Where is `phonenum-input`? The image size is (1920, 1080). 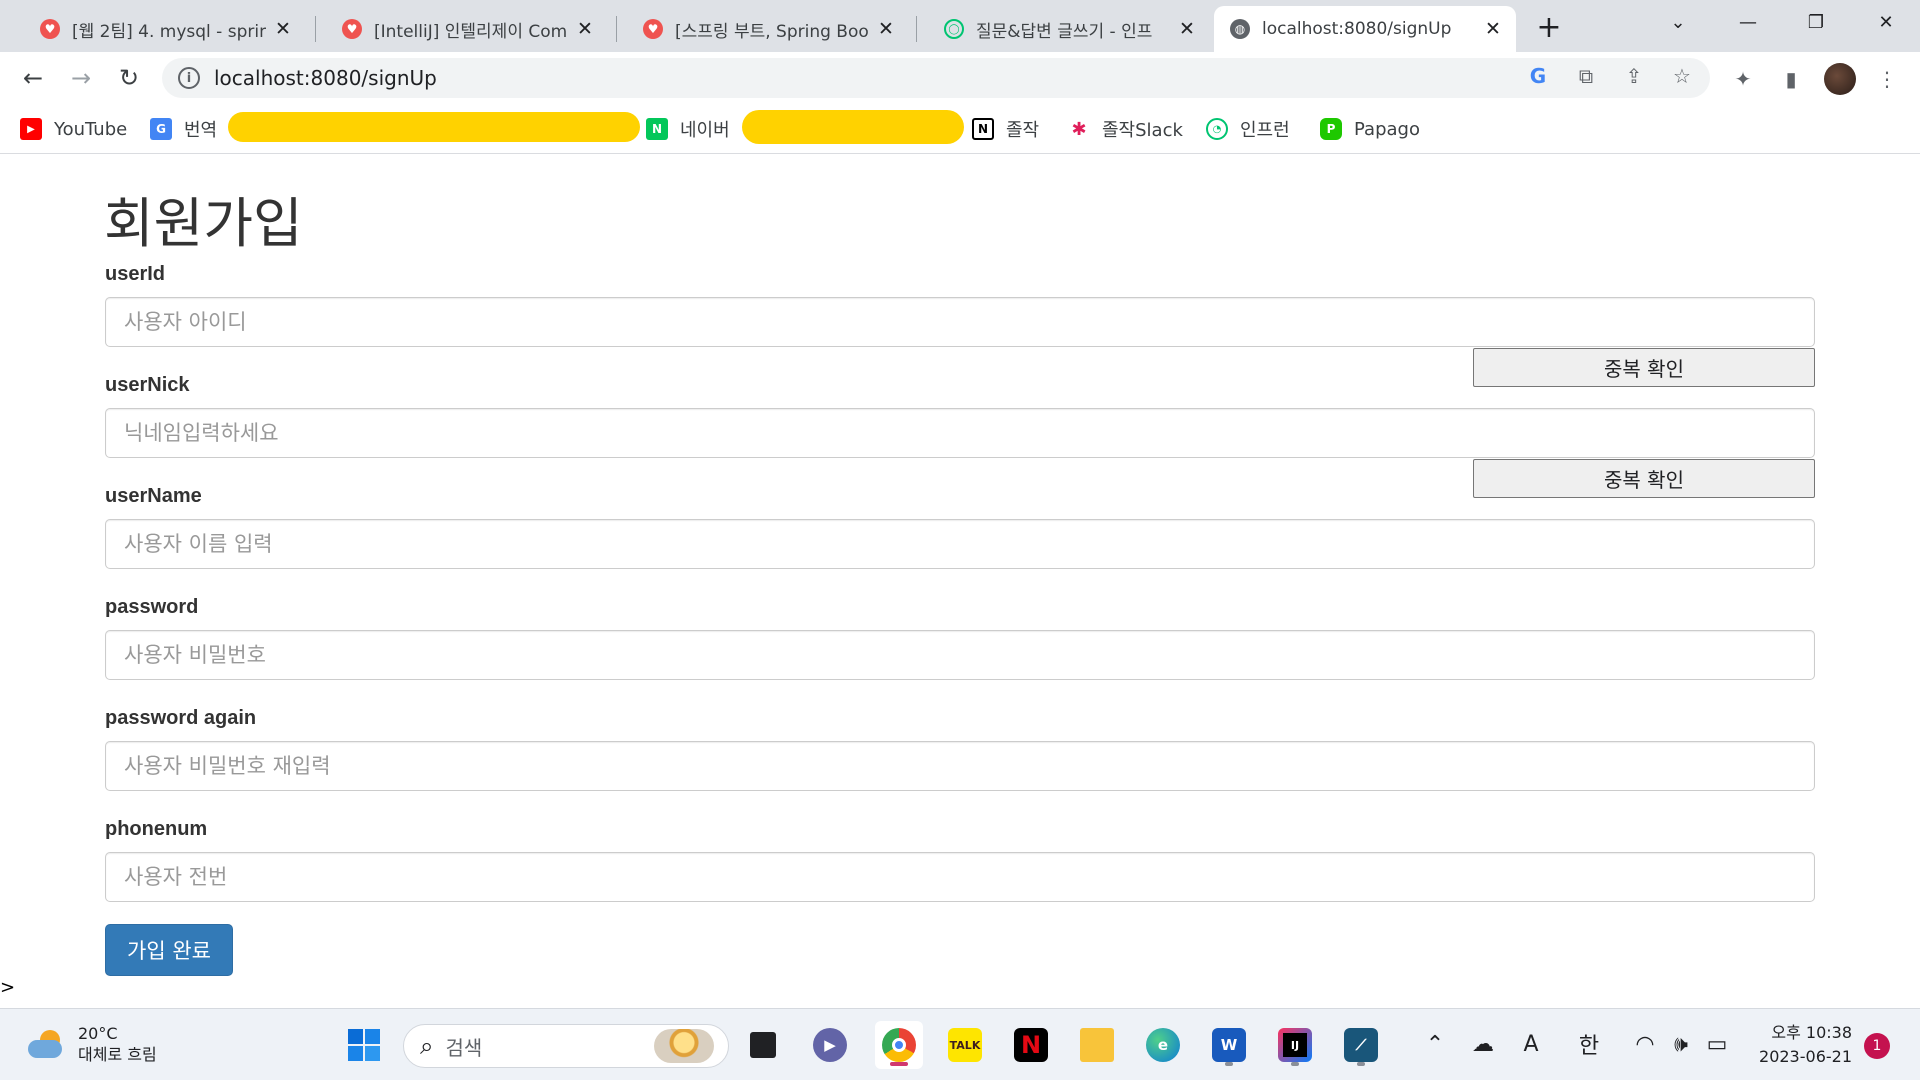
phonenum-input is located at coordinates (960, 877).